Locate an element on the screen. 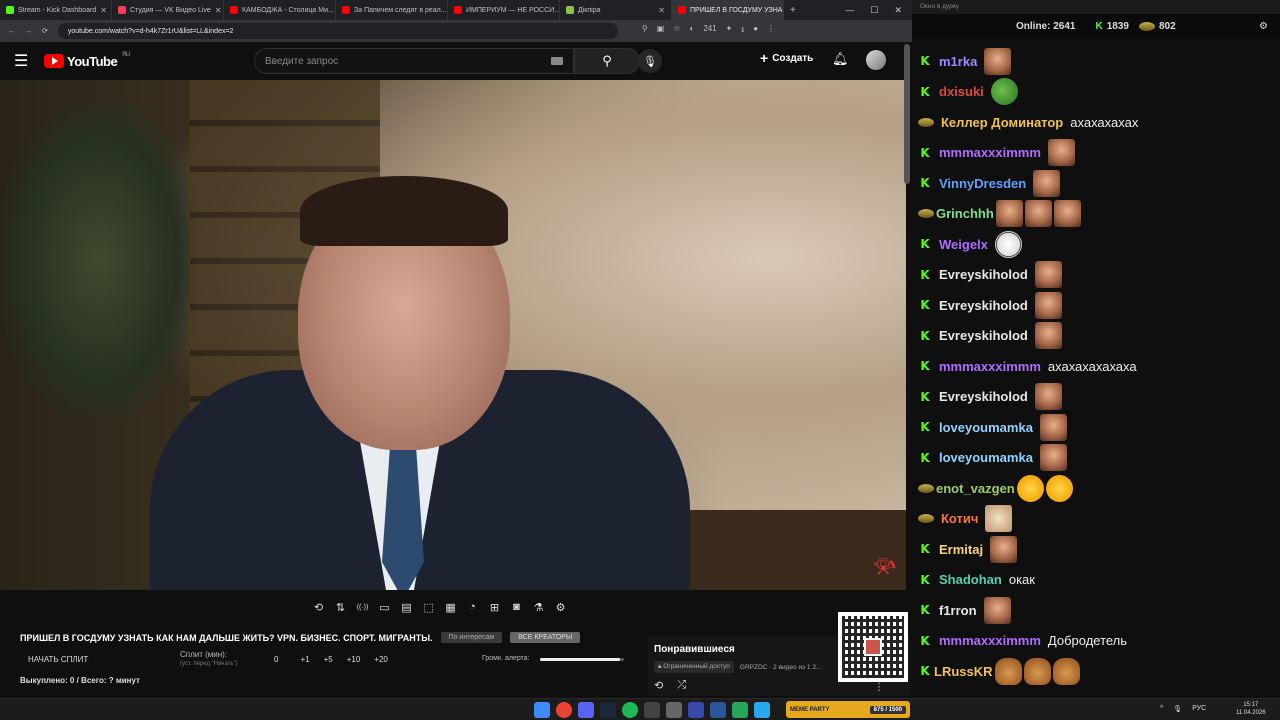 Image resolution: width=1280 pixels, height=720 pixels. chat-username: f1rron is located at coordinates (958, 610).